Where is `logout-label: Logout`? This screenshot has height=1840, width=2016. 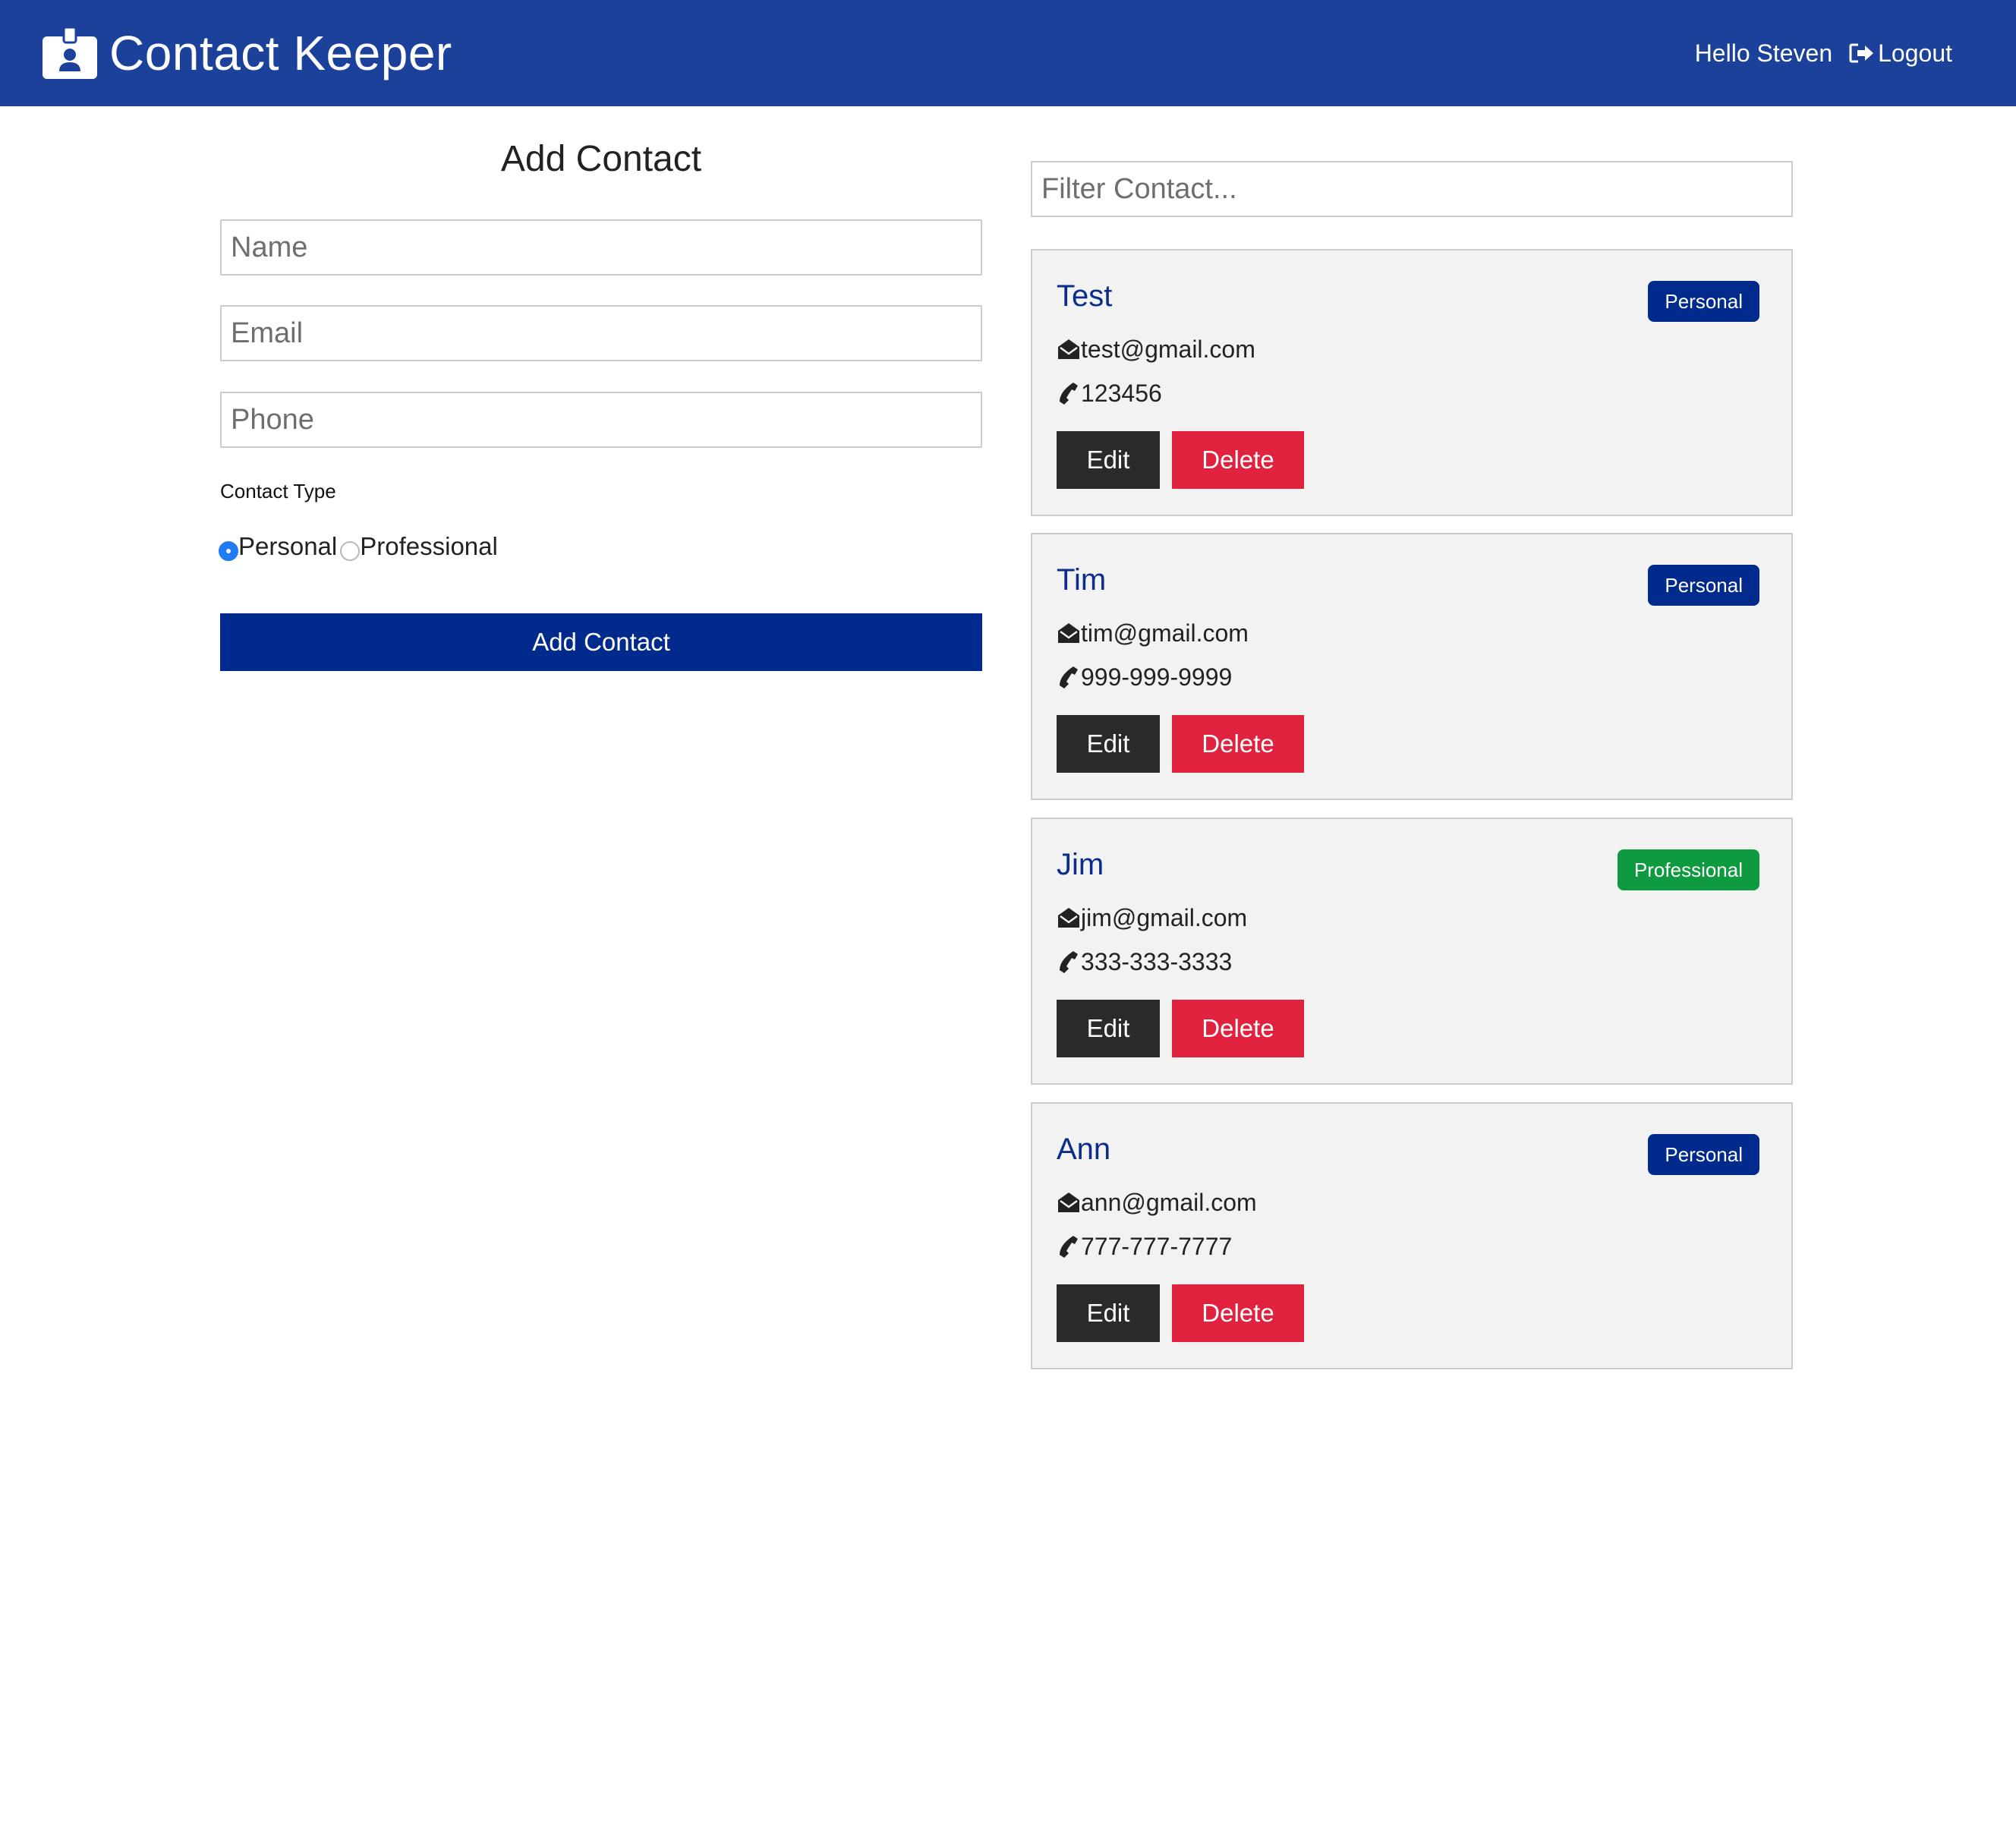
logout-label: Logout is located at coordinates (1915, 53).